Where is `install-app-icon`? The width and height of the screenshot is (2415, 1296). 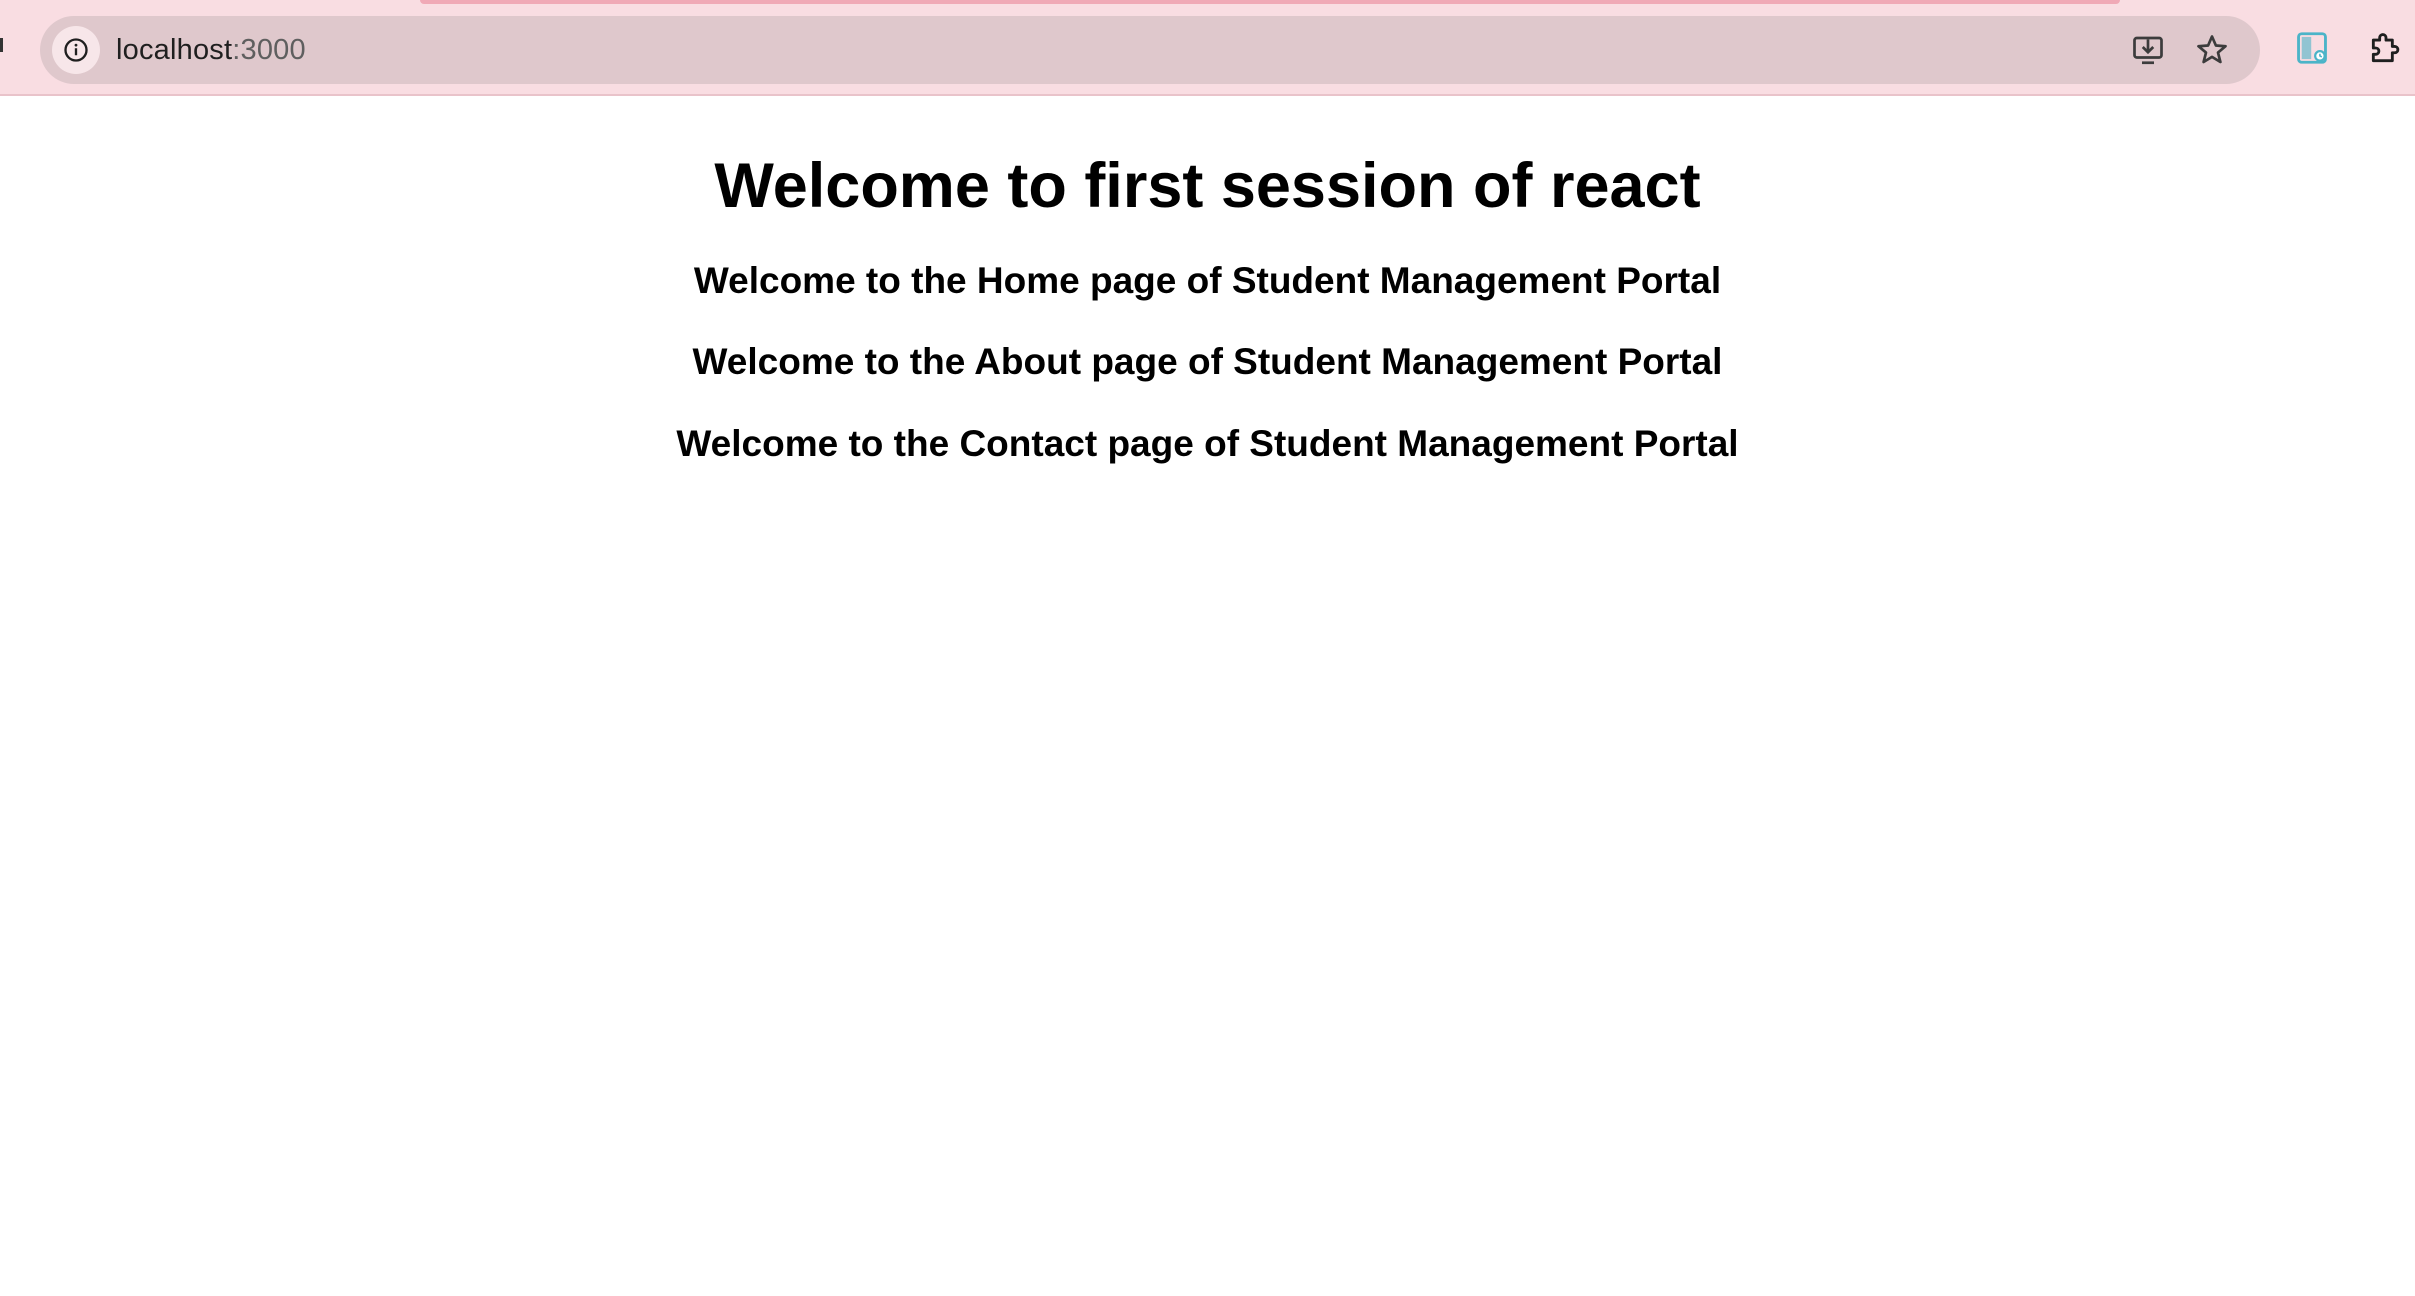 install-app-icon is located at coordinates (2148, 50).